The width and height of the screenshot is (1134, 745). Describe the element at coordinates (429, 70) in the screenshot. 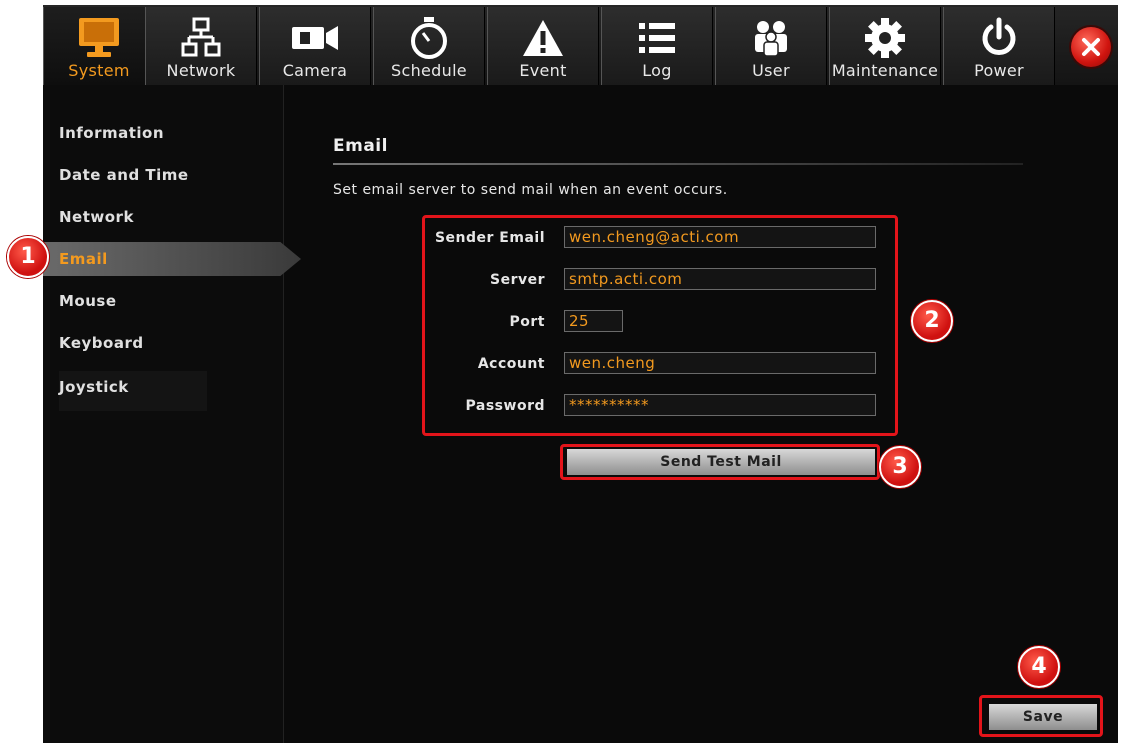

I see `tab-label: Schedule` at that location.